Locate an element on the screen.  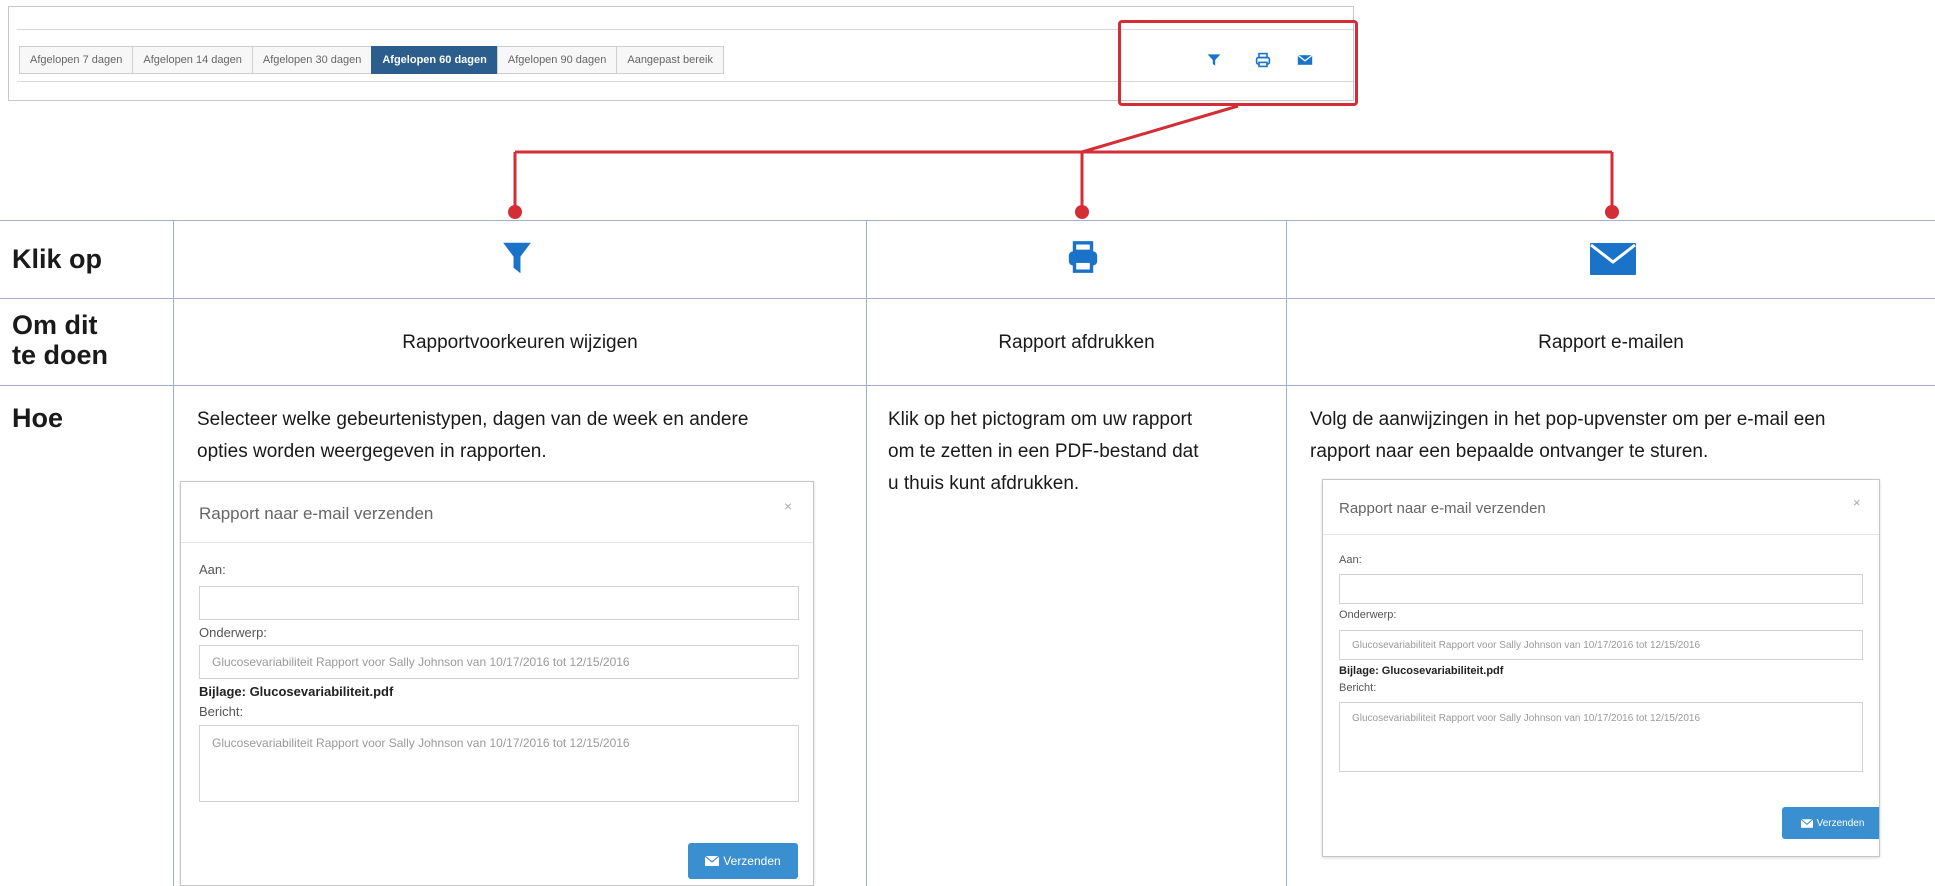
row-label-purpose: te doen is located at coordinates (60, 355).